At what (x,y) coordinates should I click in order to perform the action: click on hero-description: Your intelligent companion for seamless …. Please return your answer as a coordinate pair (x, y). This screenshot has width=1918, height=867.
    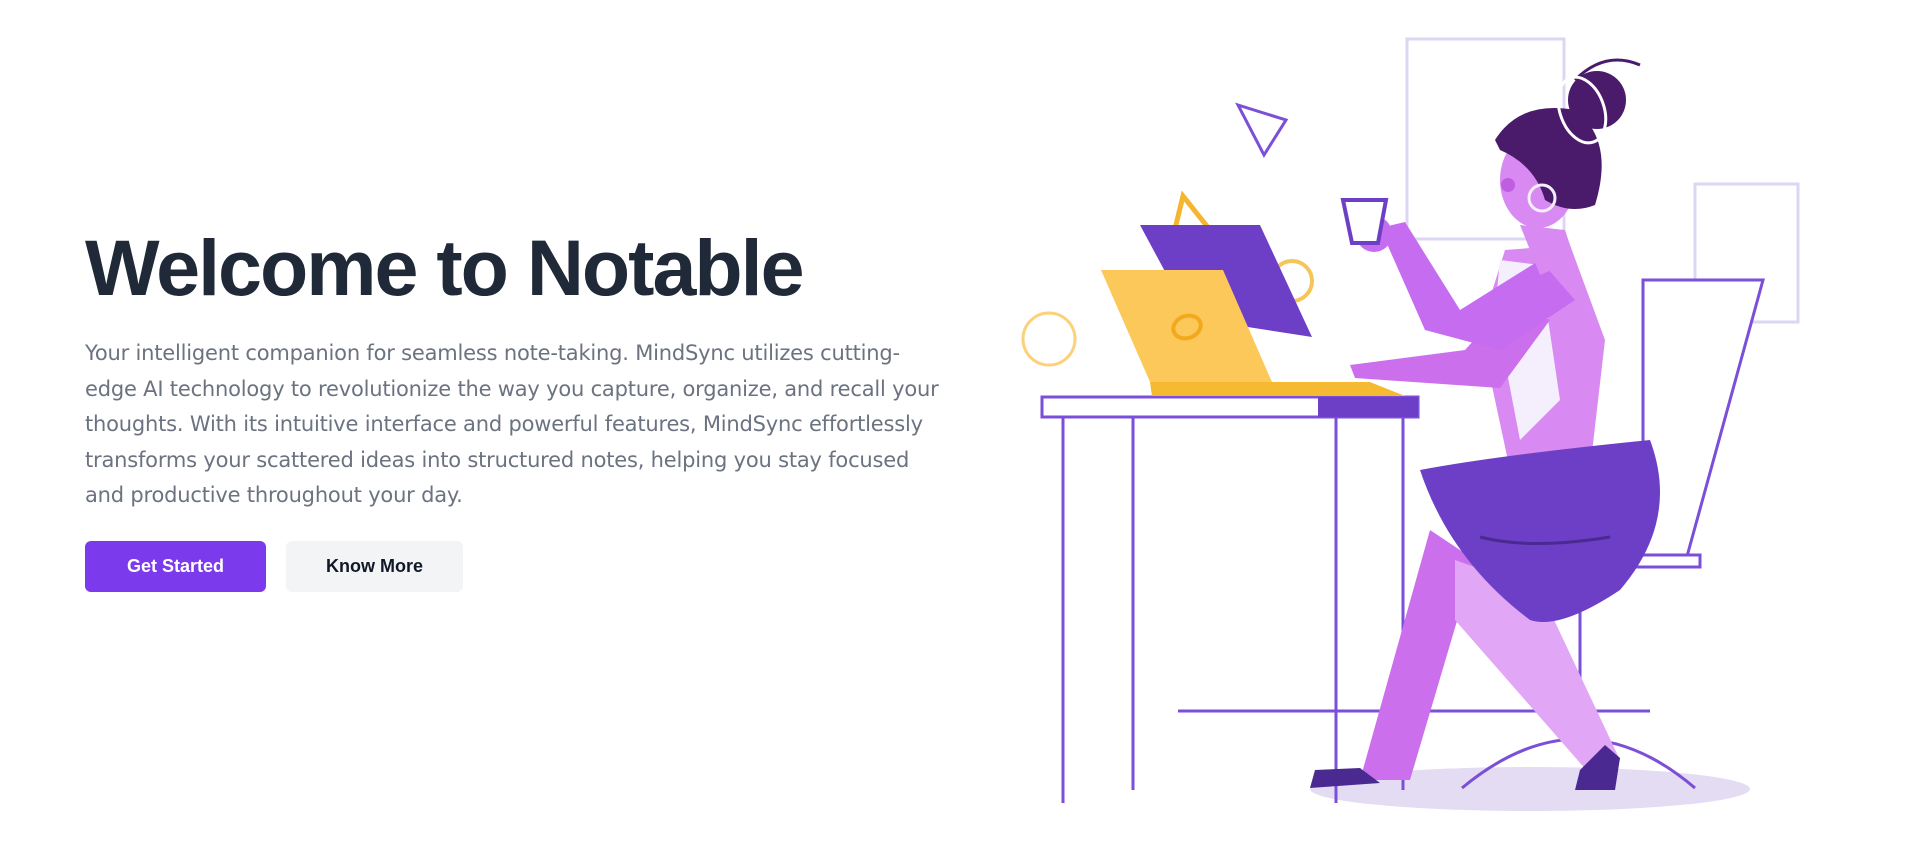
    Looking at the image, I should click on (512, 424).